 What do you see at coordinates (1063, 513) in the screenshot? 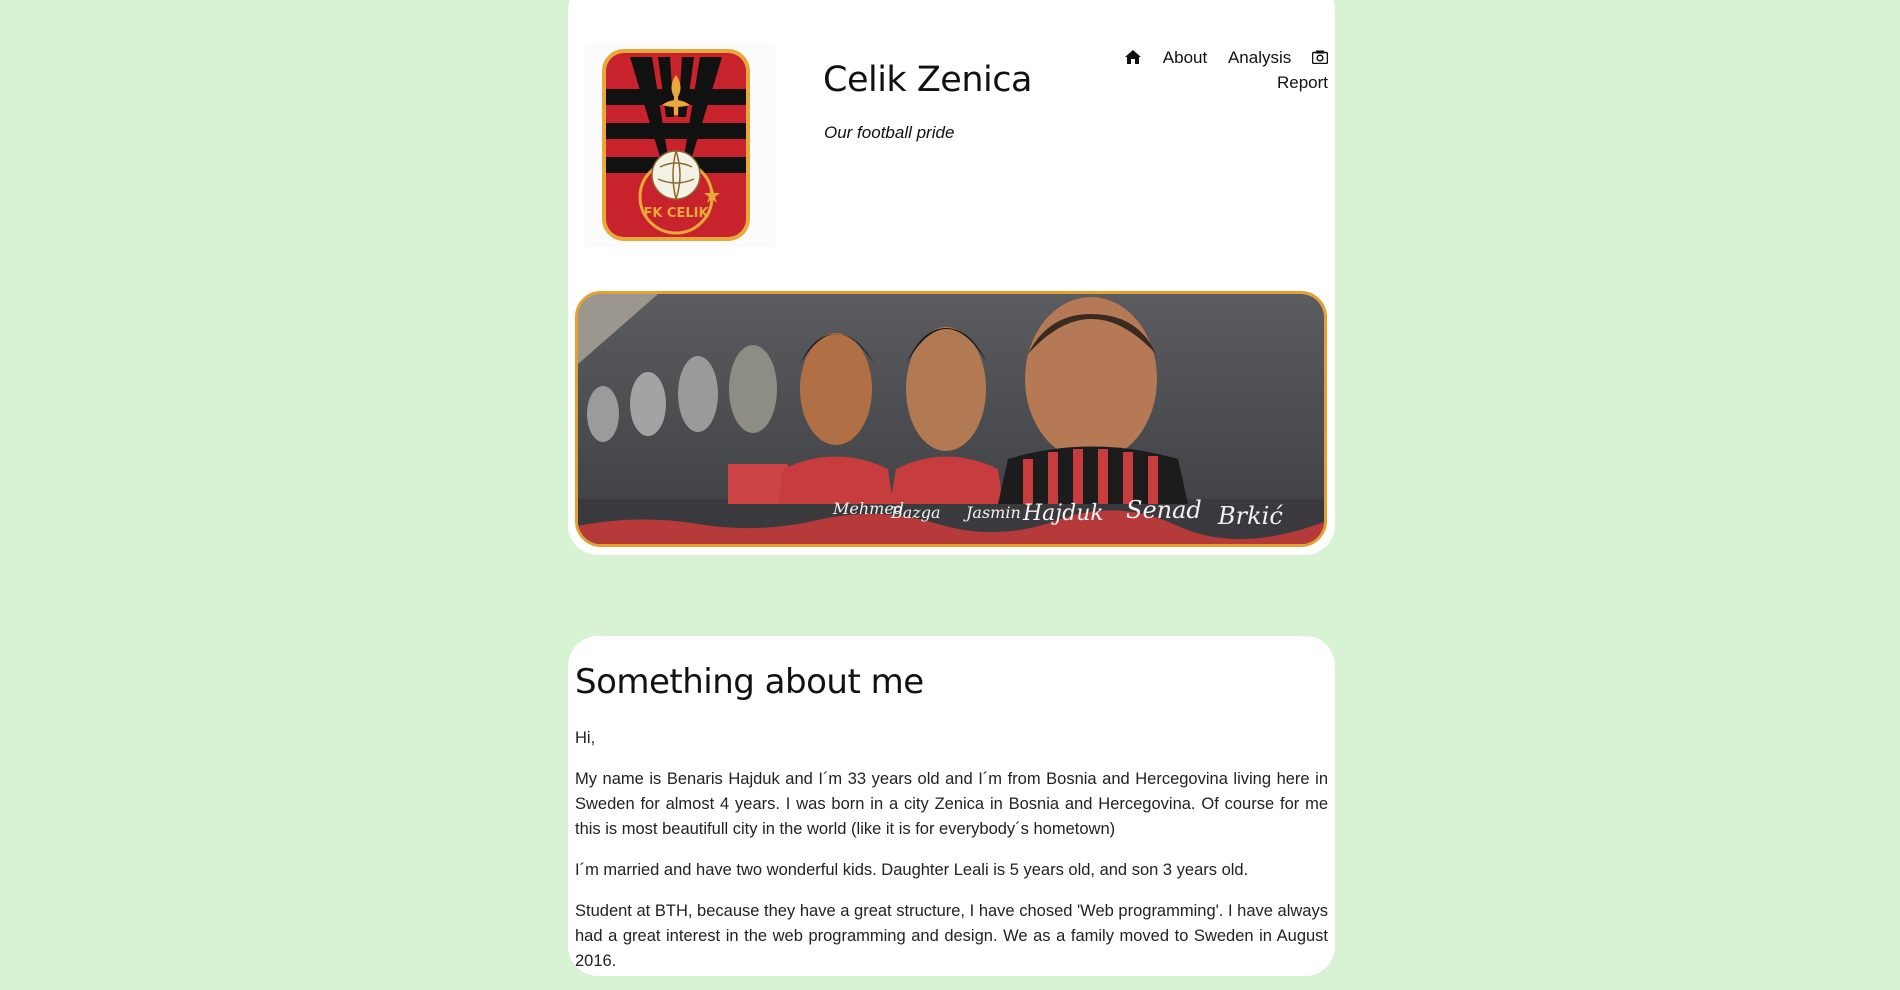
I see `mural-name: Hajduk` at bounding box center [1063, 513].